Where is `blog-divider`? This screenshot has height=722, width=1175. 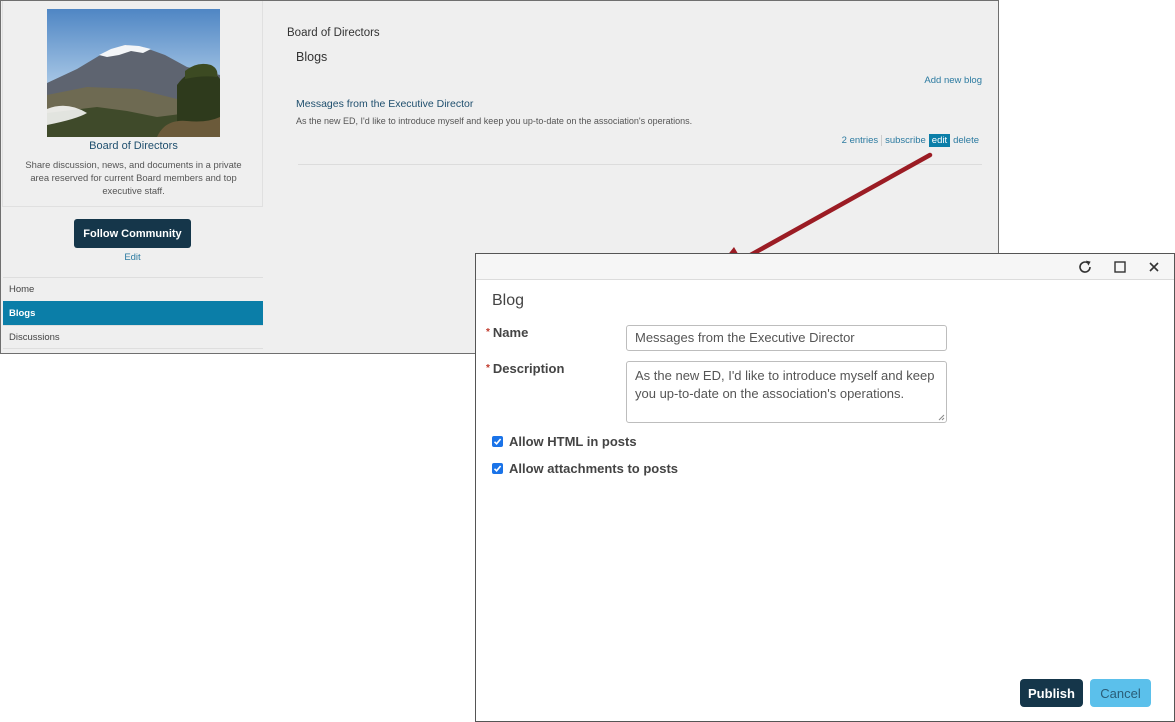 blog-divider is located at coordinates (640, 164).